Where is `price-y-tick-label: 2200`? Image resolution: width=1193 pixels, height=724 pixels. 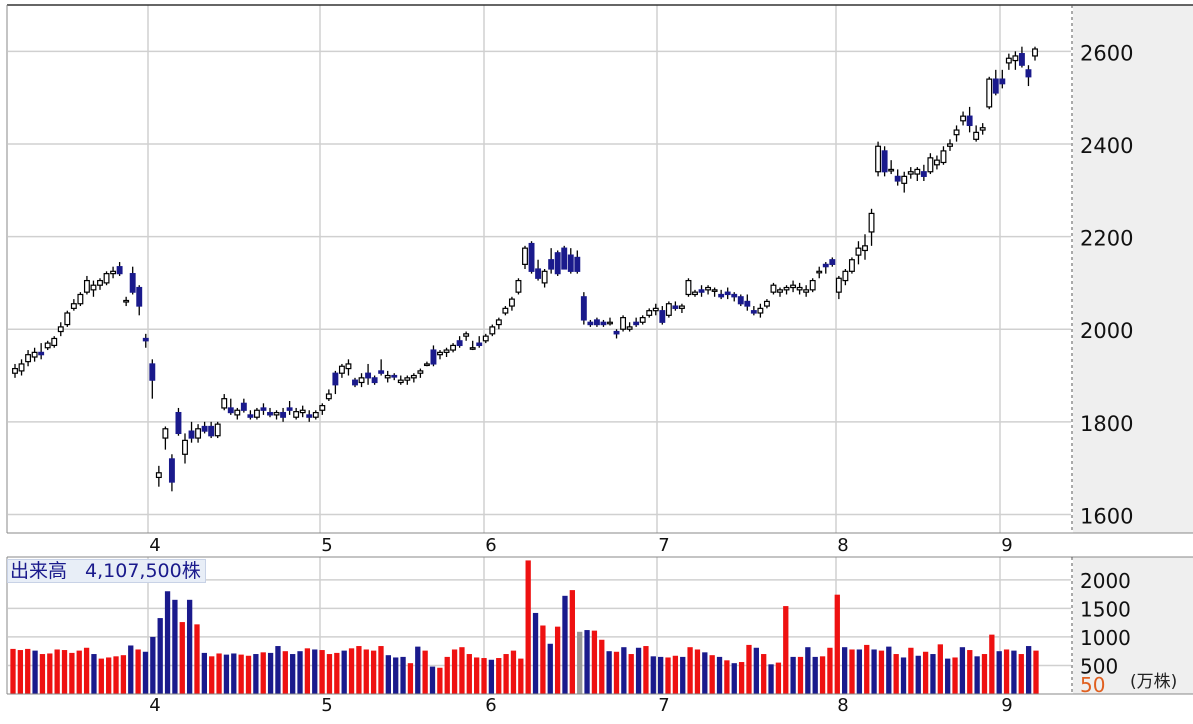
price-y-tick-label: 2200 is located at coordinates (1106, 239).